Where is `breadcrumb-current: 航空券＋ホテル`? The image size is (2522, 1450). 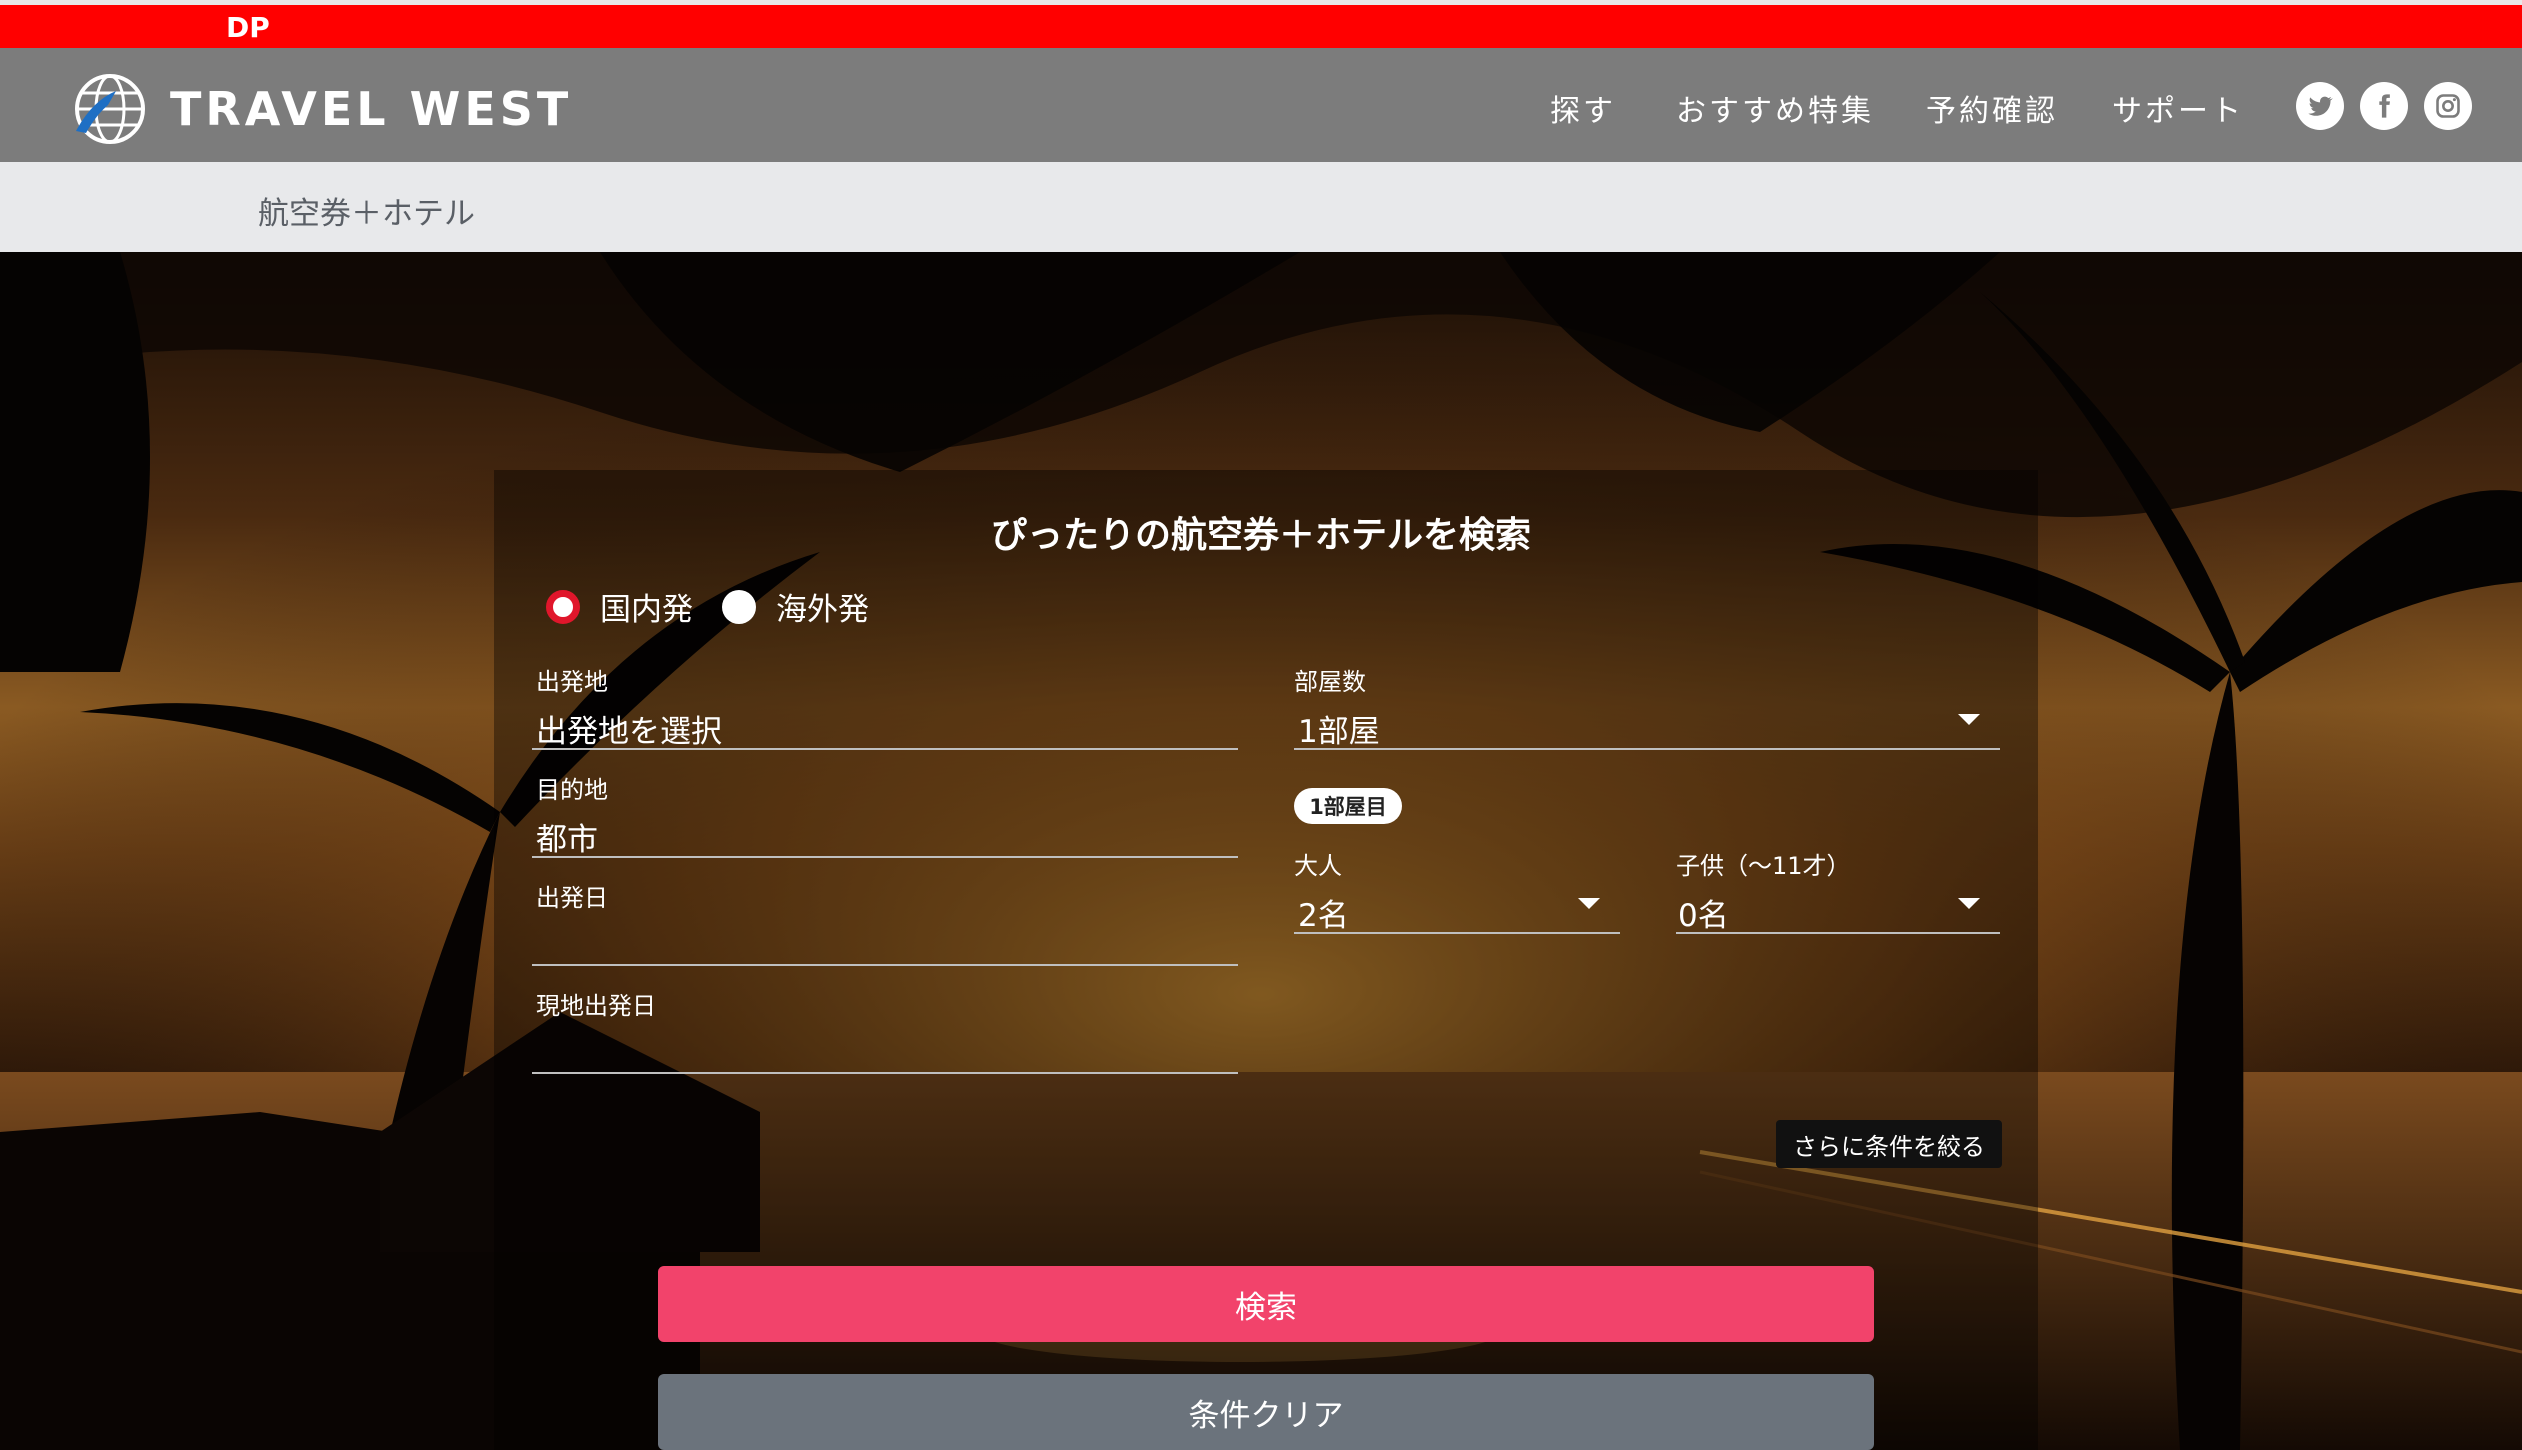
breadcrumb-current: 航空券＋ホテル is located at coordinates (366, 214).